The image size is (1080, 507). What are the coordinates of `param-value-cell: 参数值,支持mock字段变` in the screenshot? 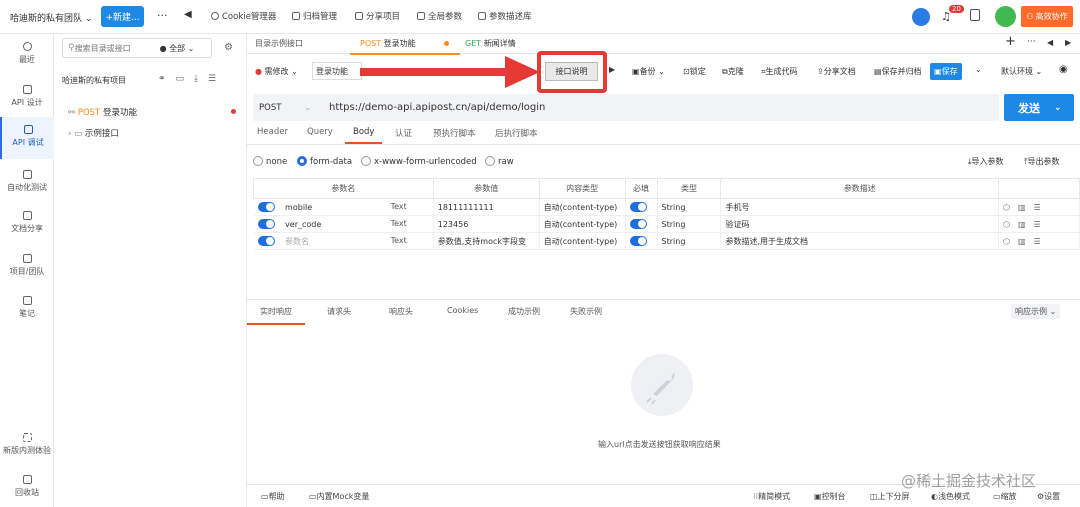 It's located at (486, 241).